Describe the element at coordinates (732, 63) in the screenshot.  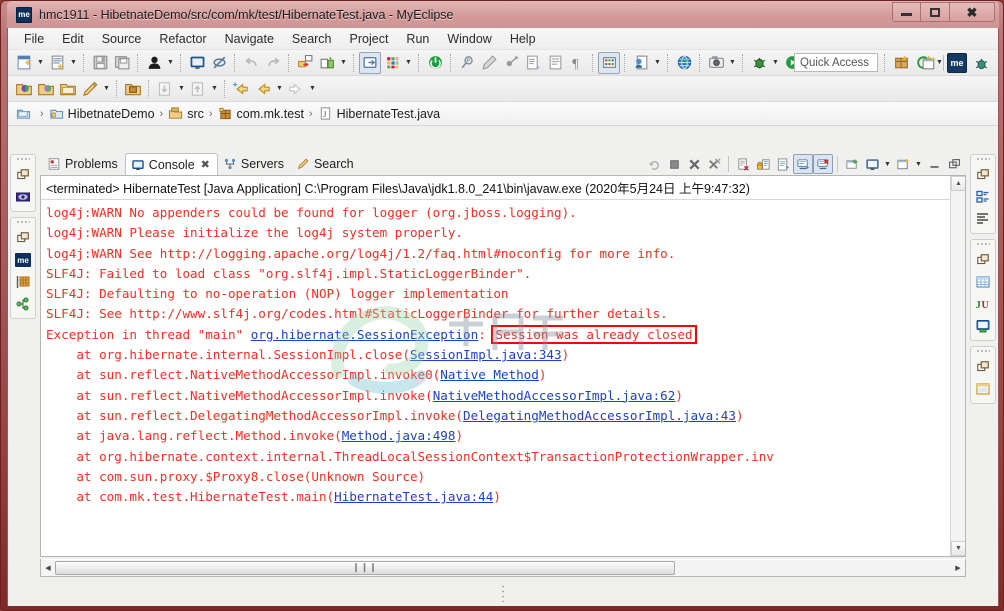
I see `snapshot-dropdown-icon: ▼` at that location.